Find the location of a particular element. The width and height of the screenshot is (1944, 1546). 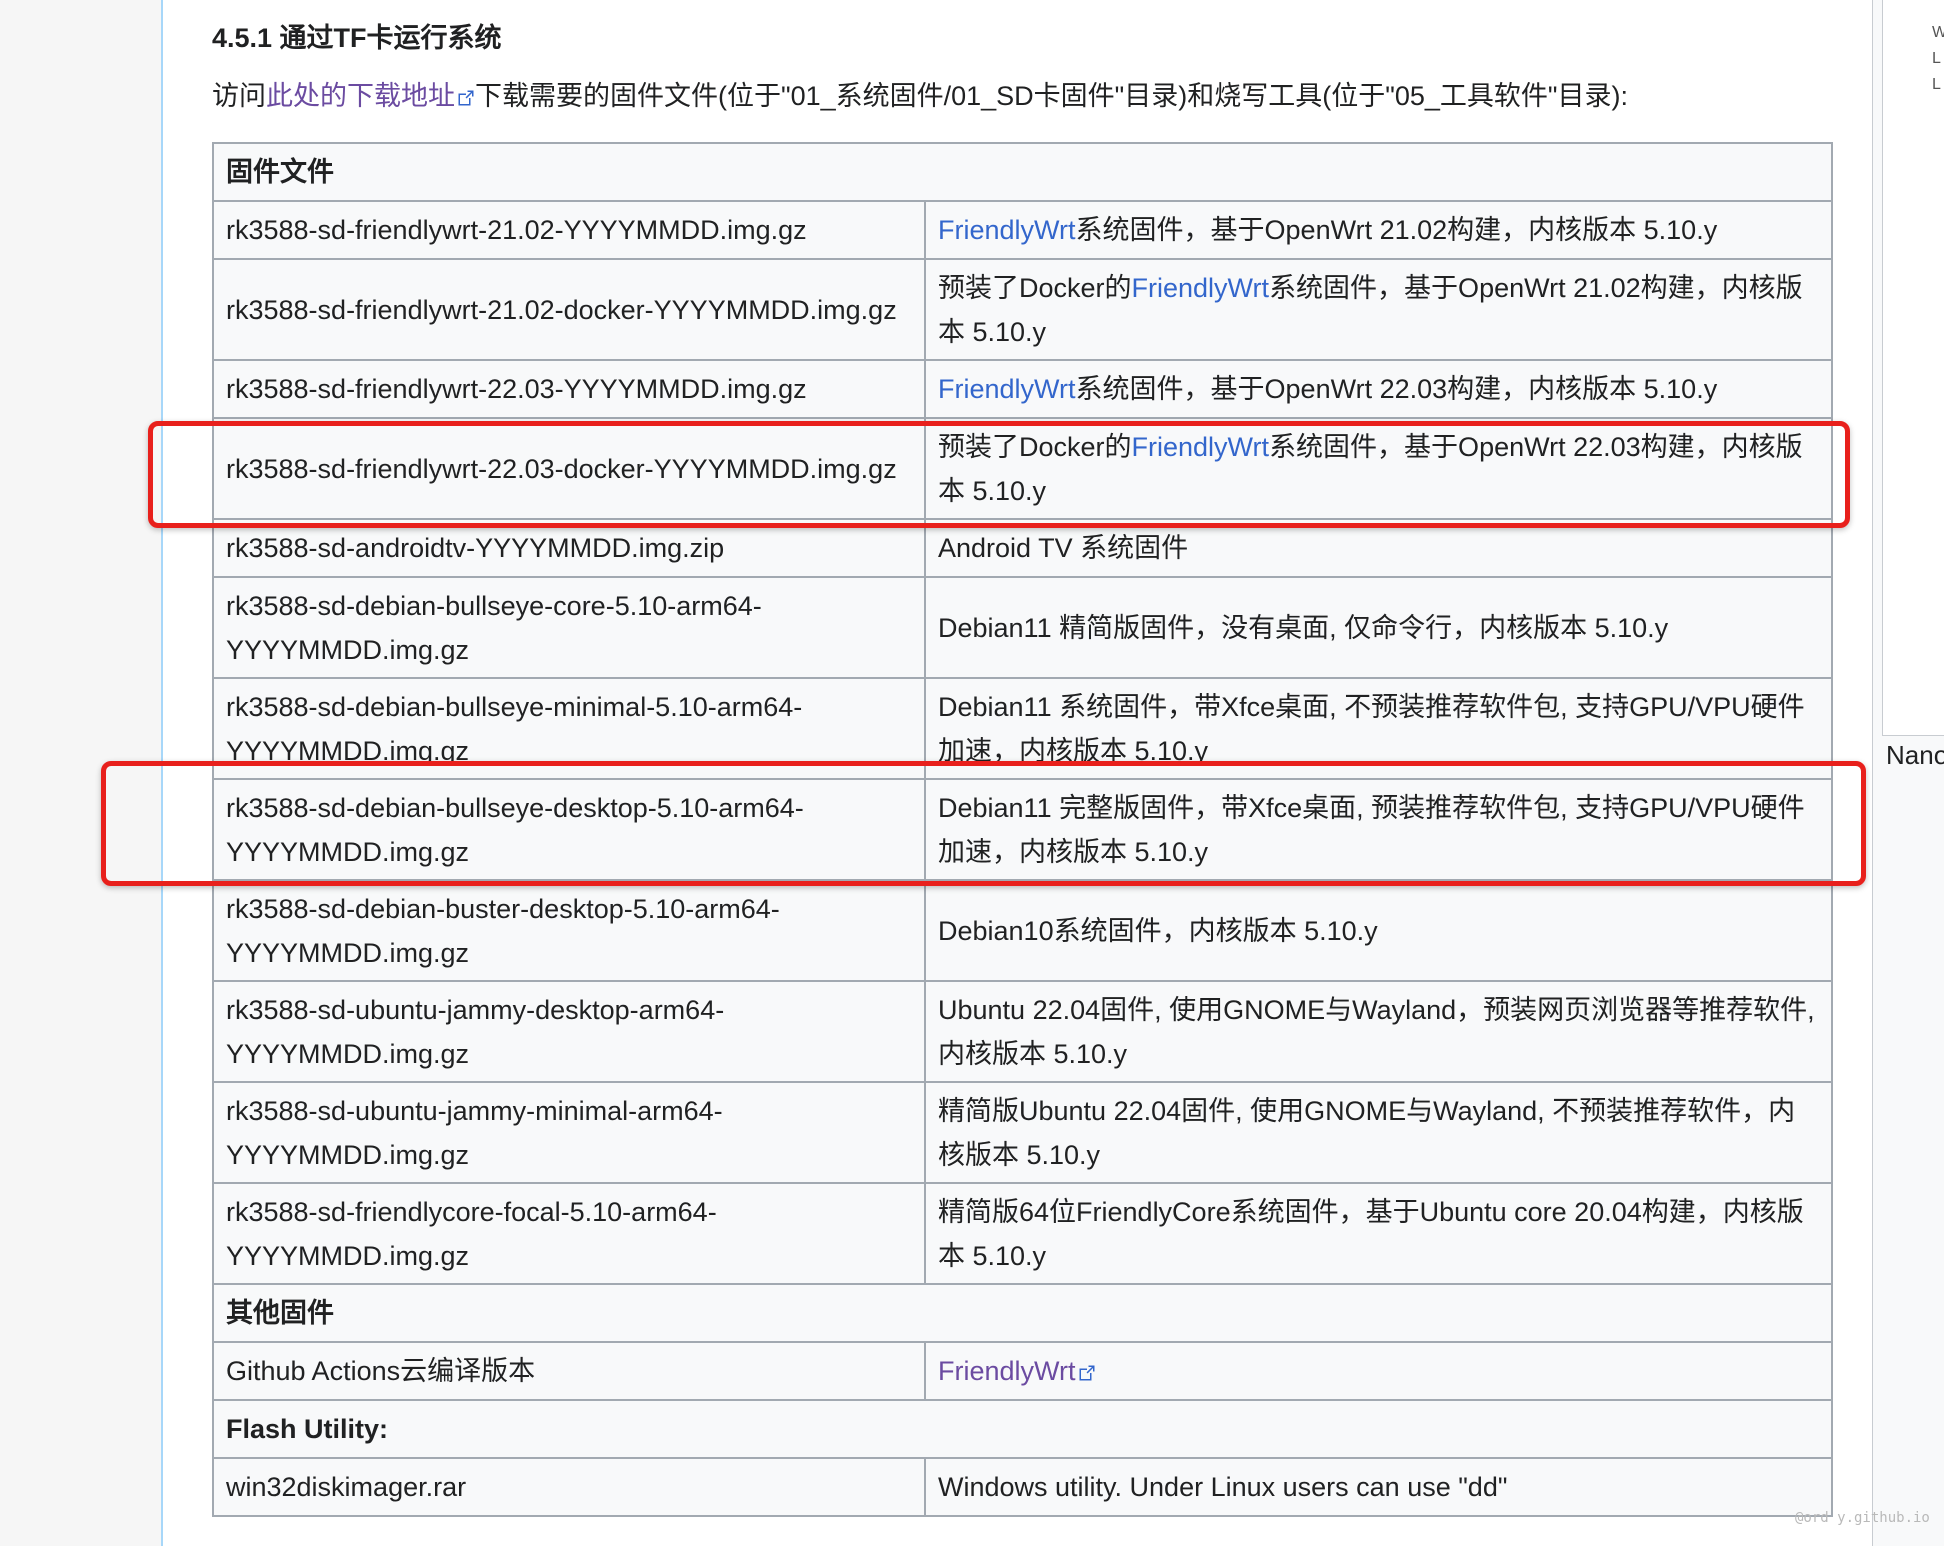

download-link: 此处的下载地址 is located at coordinates (370, 96).